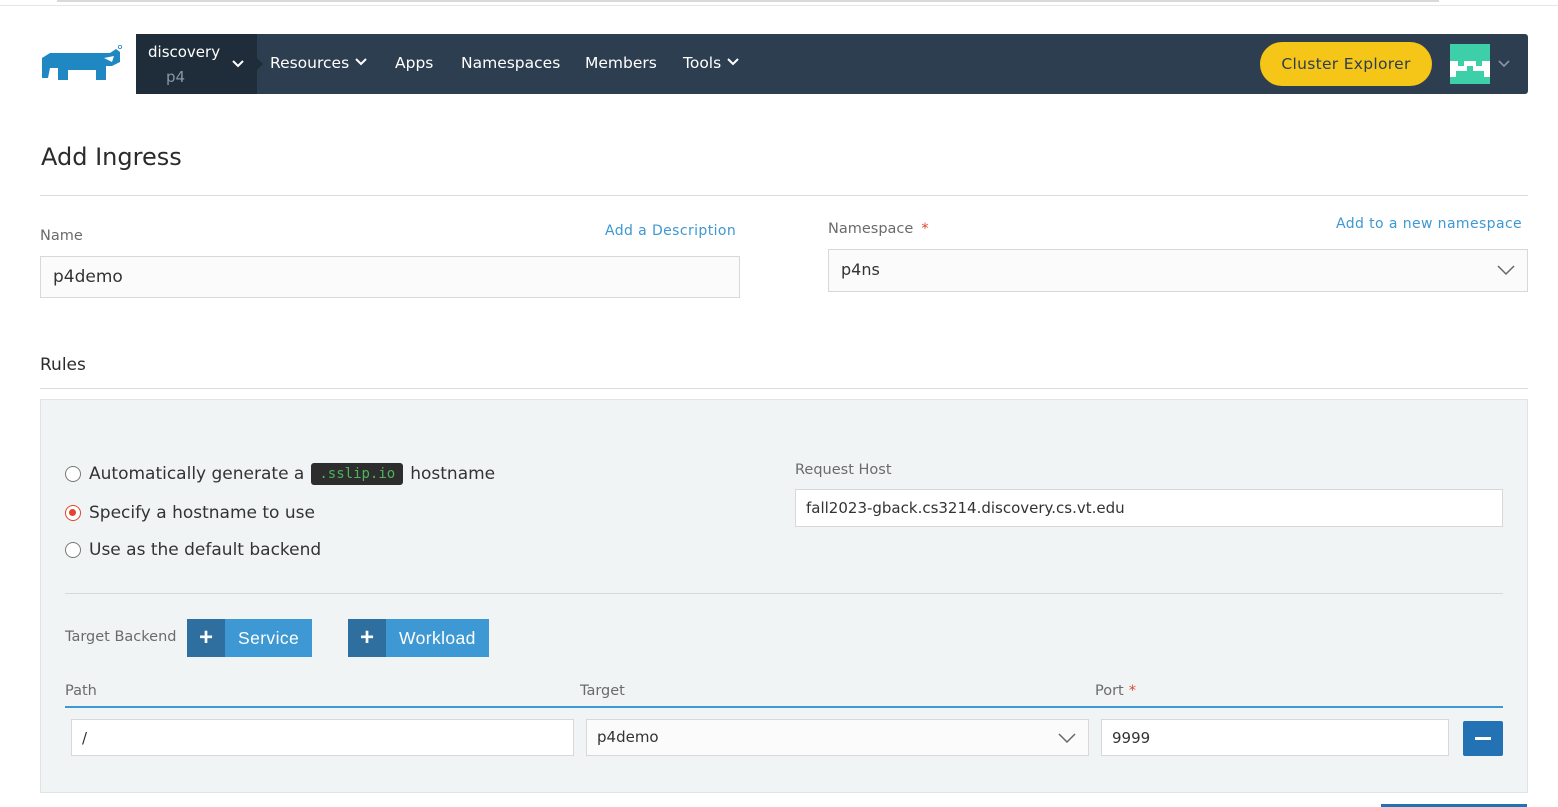  I want to click on radio-default-label: Use as the default backend, so click(205, 550).